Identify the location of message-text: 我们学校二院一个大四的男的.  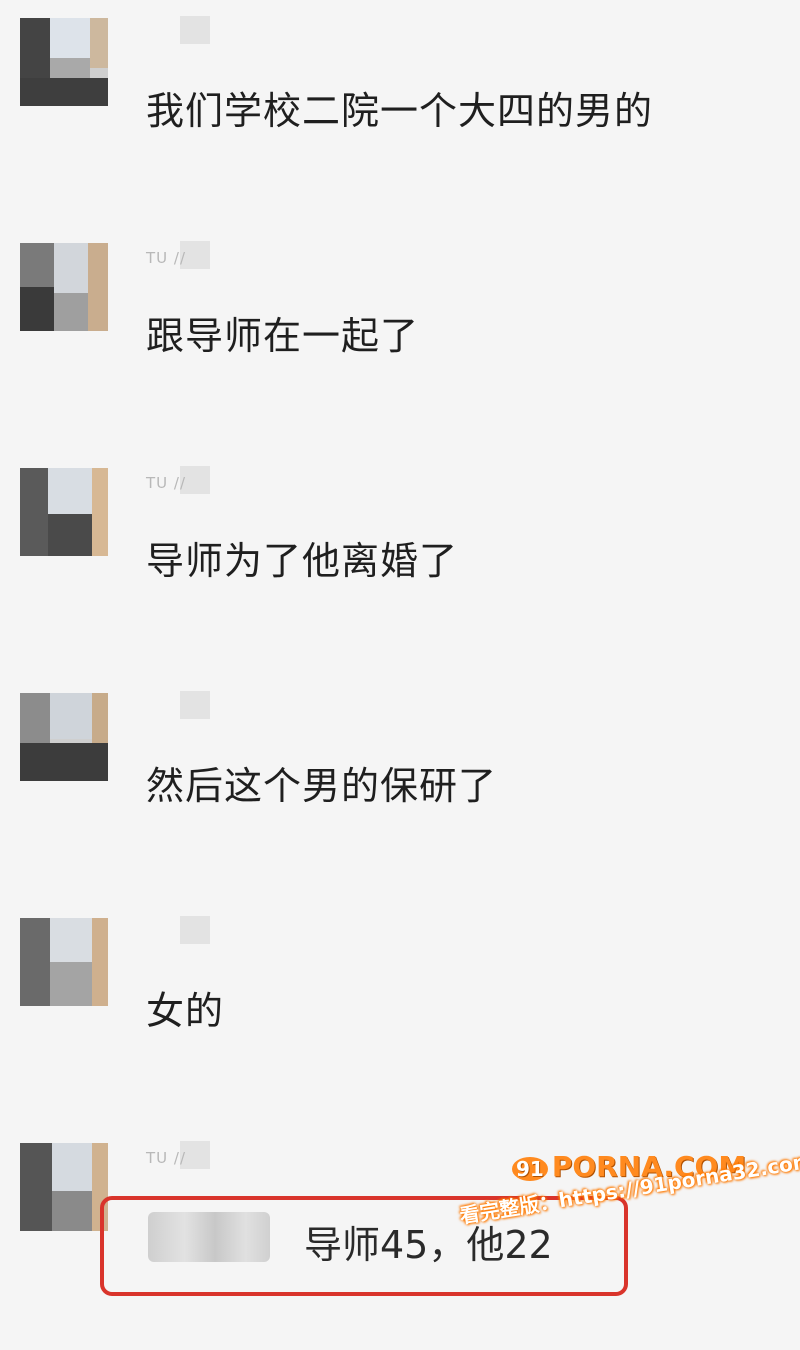
(400, 111).